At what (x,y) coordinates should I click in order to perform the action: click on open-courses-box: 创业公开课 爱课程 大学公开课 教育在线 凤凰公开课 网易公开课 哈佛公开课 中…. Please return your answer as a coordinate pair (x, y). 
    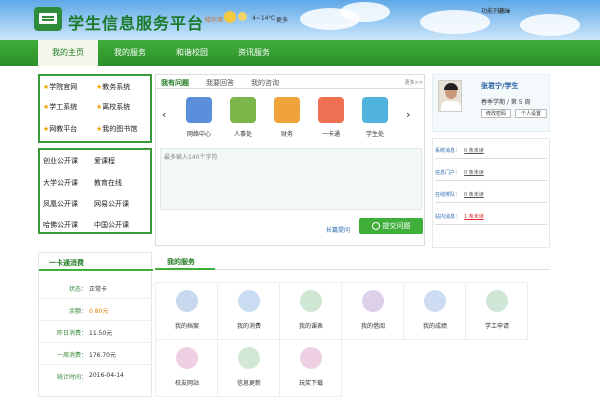
    Looking at the image, I should click on (95, 191).